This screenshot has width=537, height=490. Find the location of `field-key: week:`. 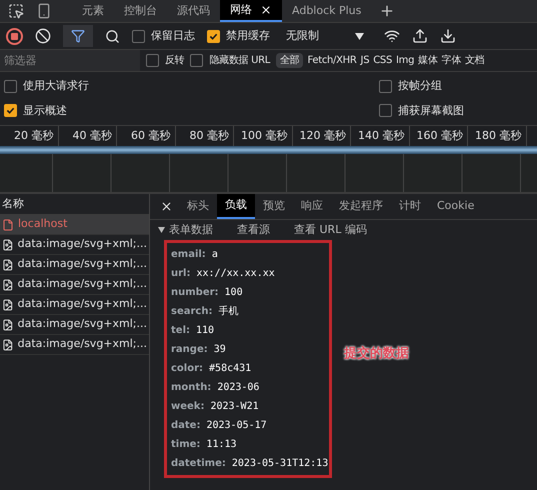

field-key: week: is located at coordinates (187, 406).